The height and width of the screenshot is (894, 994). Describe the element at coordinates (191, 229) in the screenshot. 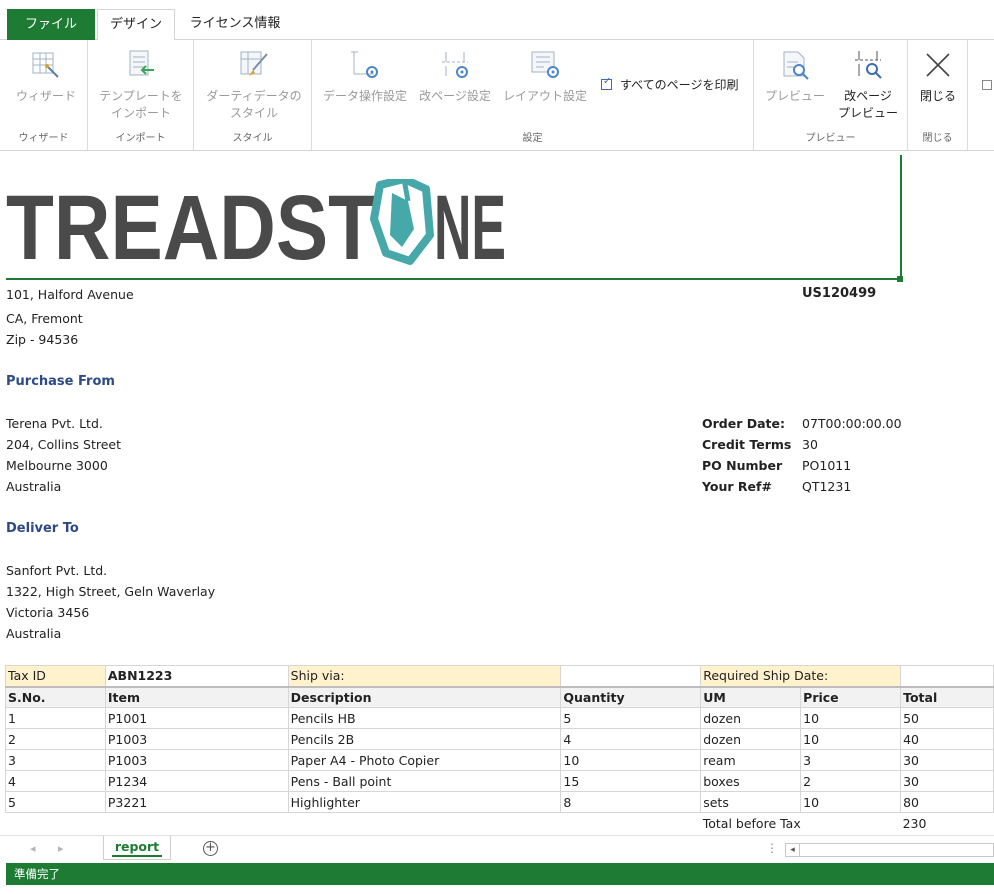

I see `logo-text-left: TREADST` at that location.